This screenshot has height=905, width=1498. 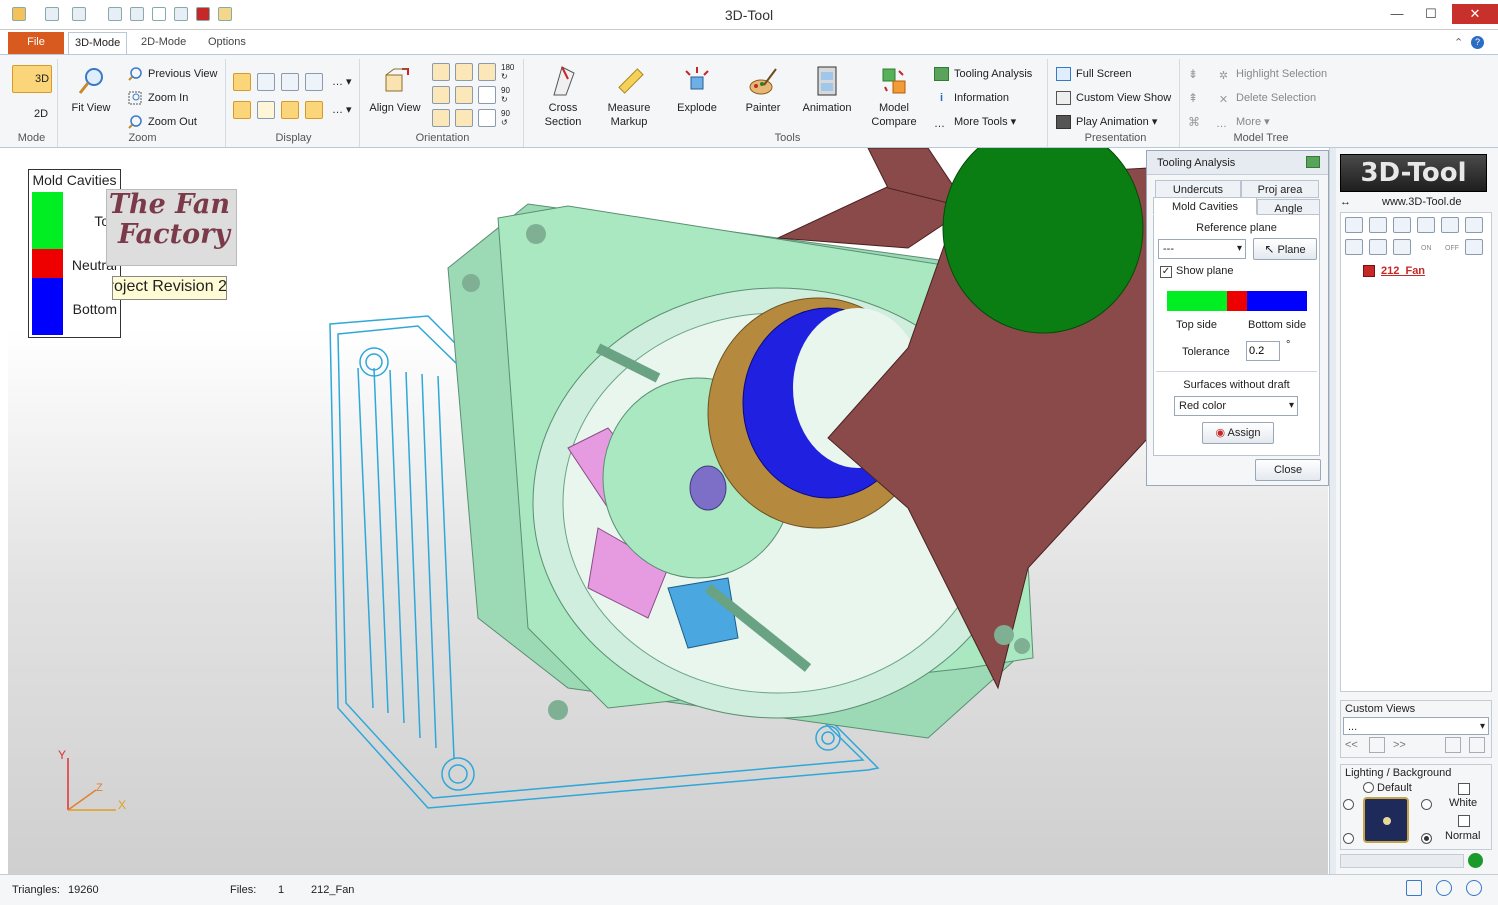 What do you see at coordinates (1238, 433) in the screenshot?
I see `assign-button: ◉ Assign` at bounding box center [1238, 433].